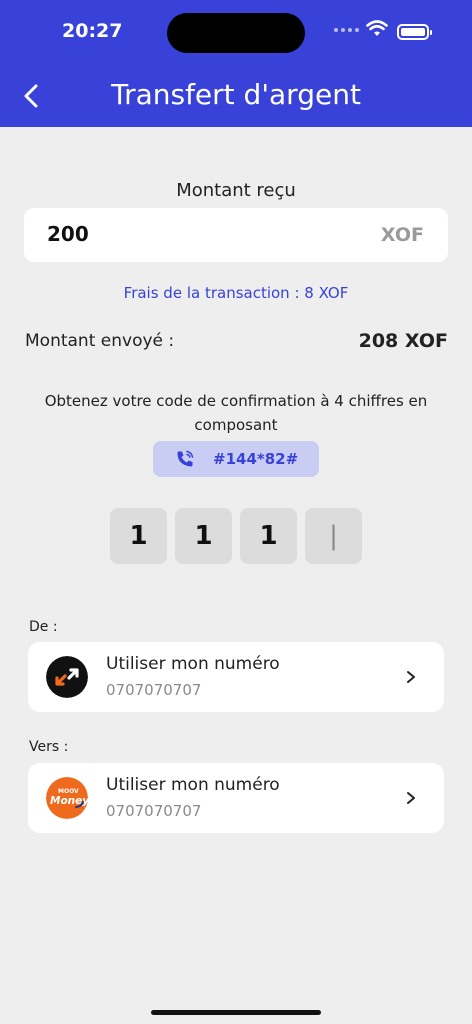 The height and width of the screenshot is (1024, 472). What do you see at coordinates (154, 690) in the screenshot?
I see `from-account-number: 0707070707` at bounding box center [154, 690].